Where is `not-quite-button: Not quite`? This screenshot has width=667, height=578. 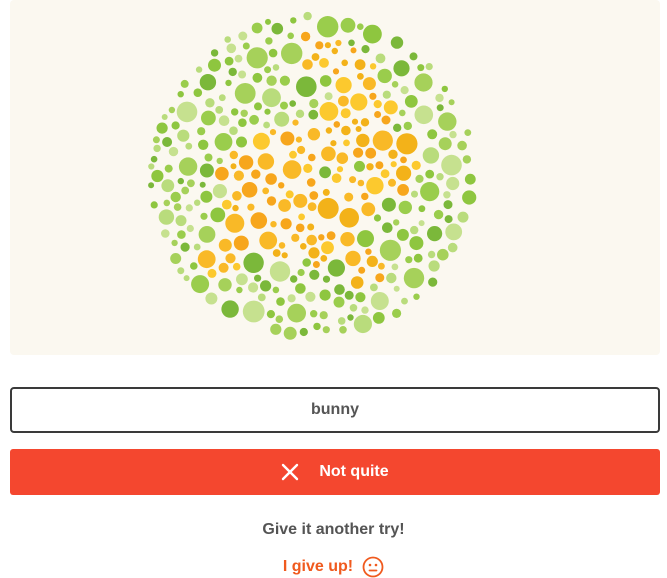
not-quite-button: Not quite is located at coordinates (335, 472).